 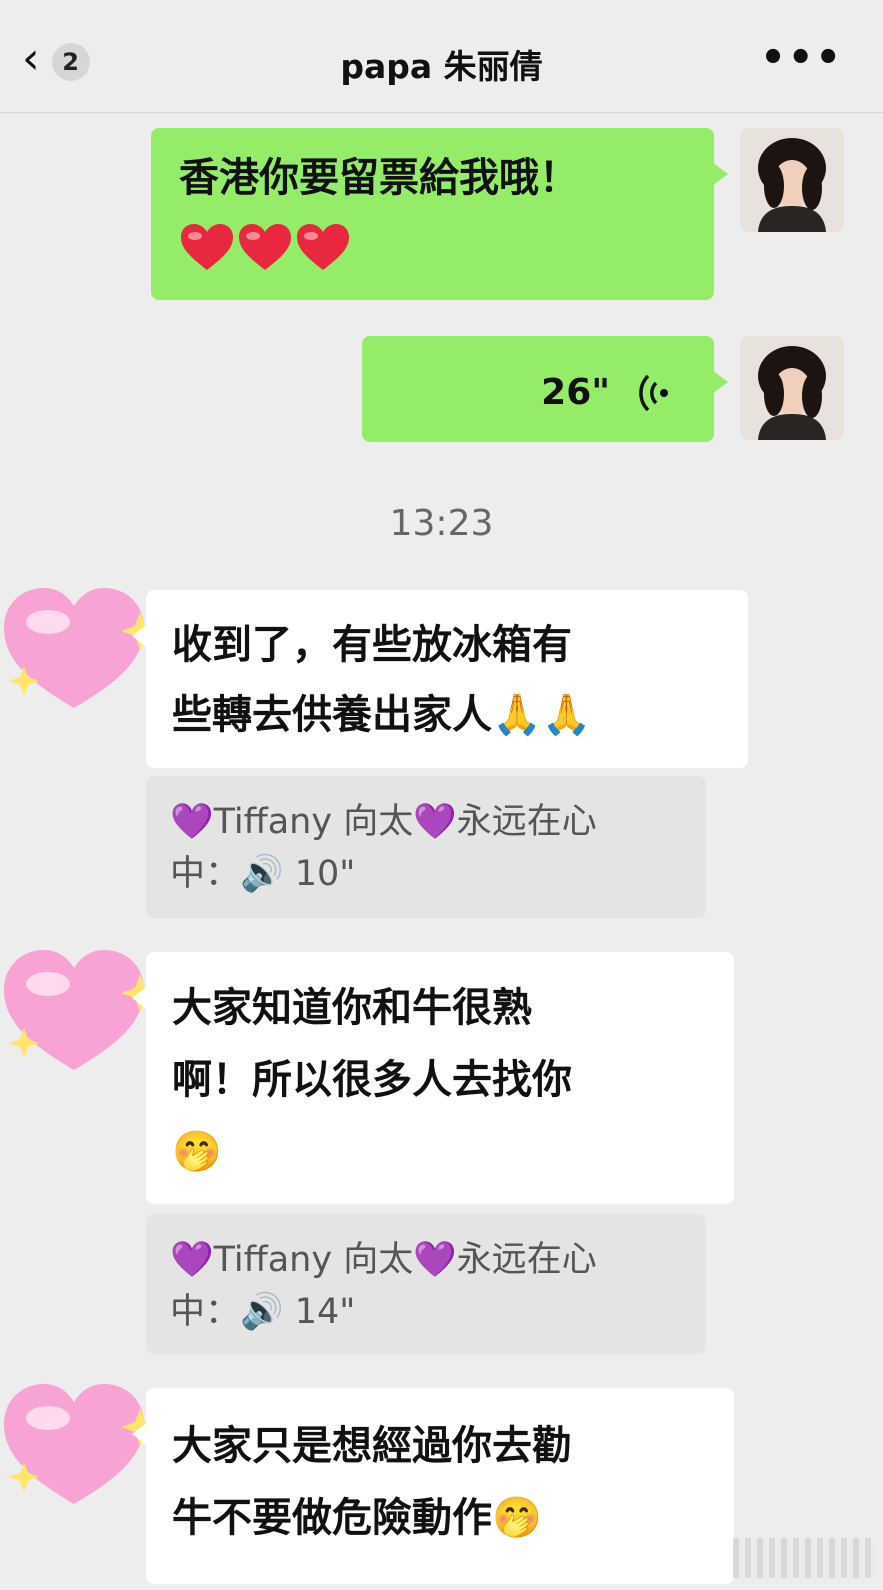 What do you see at coordinates (440, 679) in the screenshot?
I see `received-message-bubble: 收到了，有些放冰箱有 些轉去供養出家人🙏🙏` at bounding box center [440, 679].